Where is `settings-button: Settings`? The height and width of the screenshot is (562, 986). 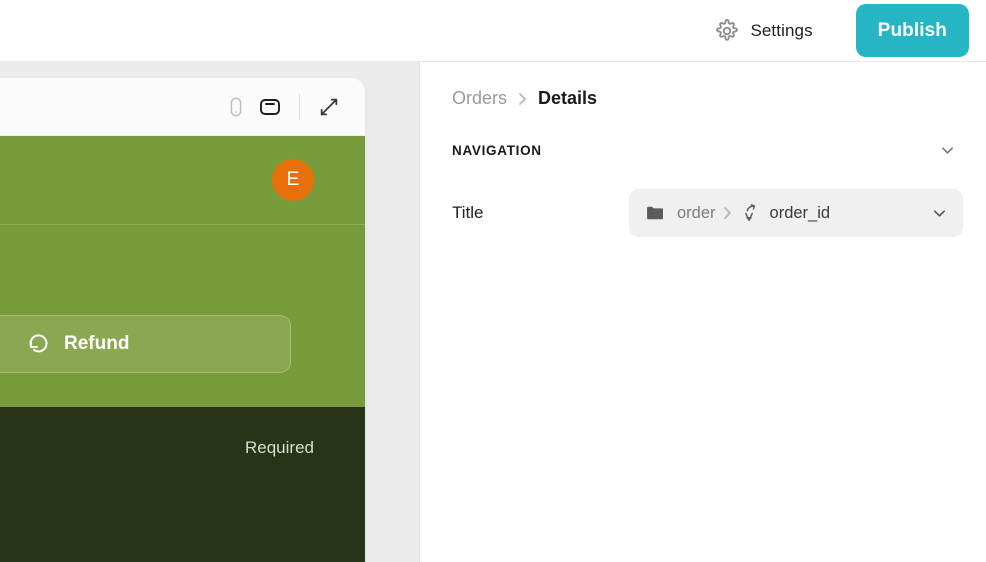 settings-button: Settings is located at coordinates (763, 31).